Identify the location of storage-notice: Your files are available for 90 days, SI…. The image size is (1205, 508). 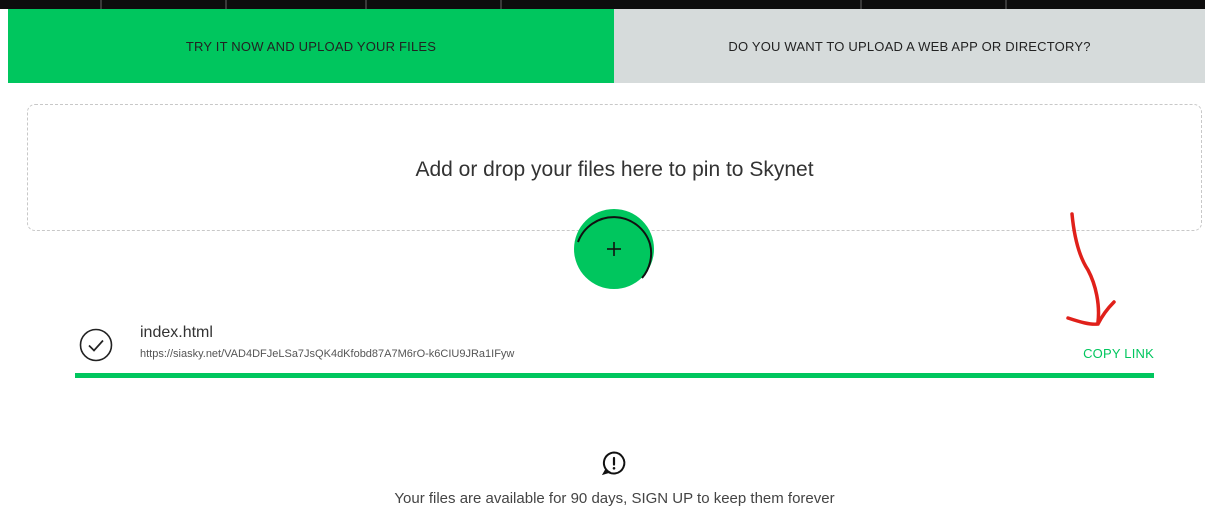
(614, 498).